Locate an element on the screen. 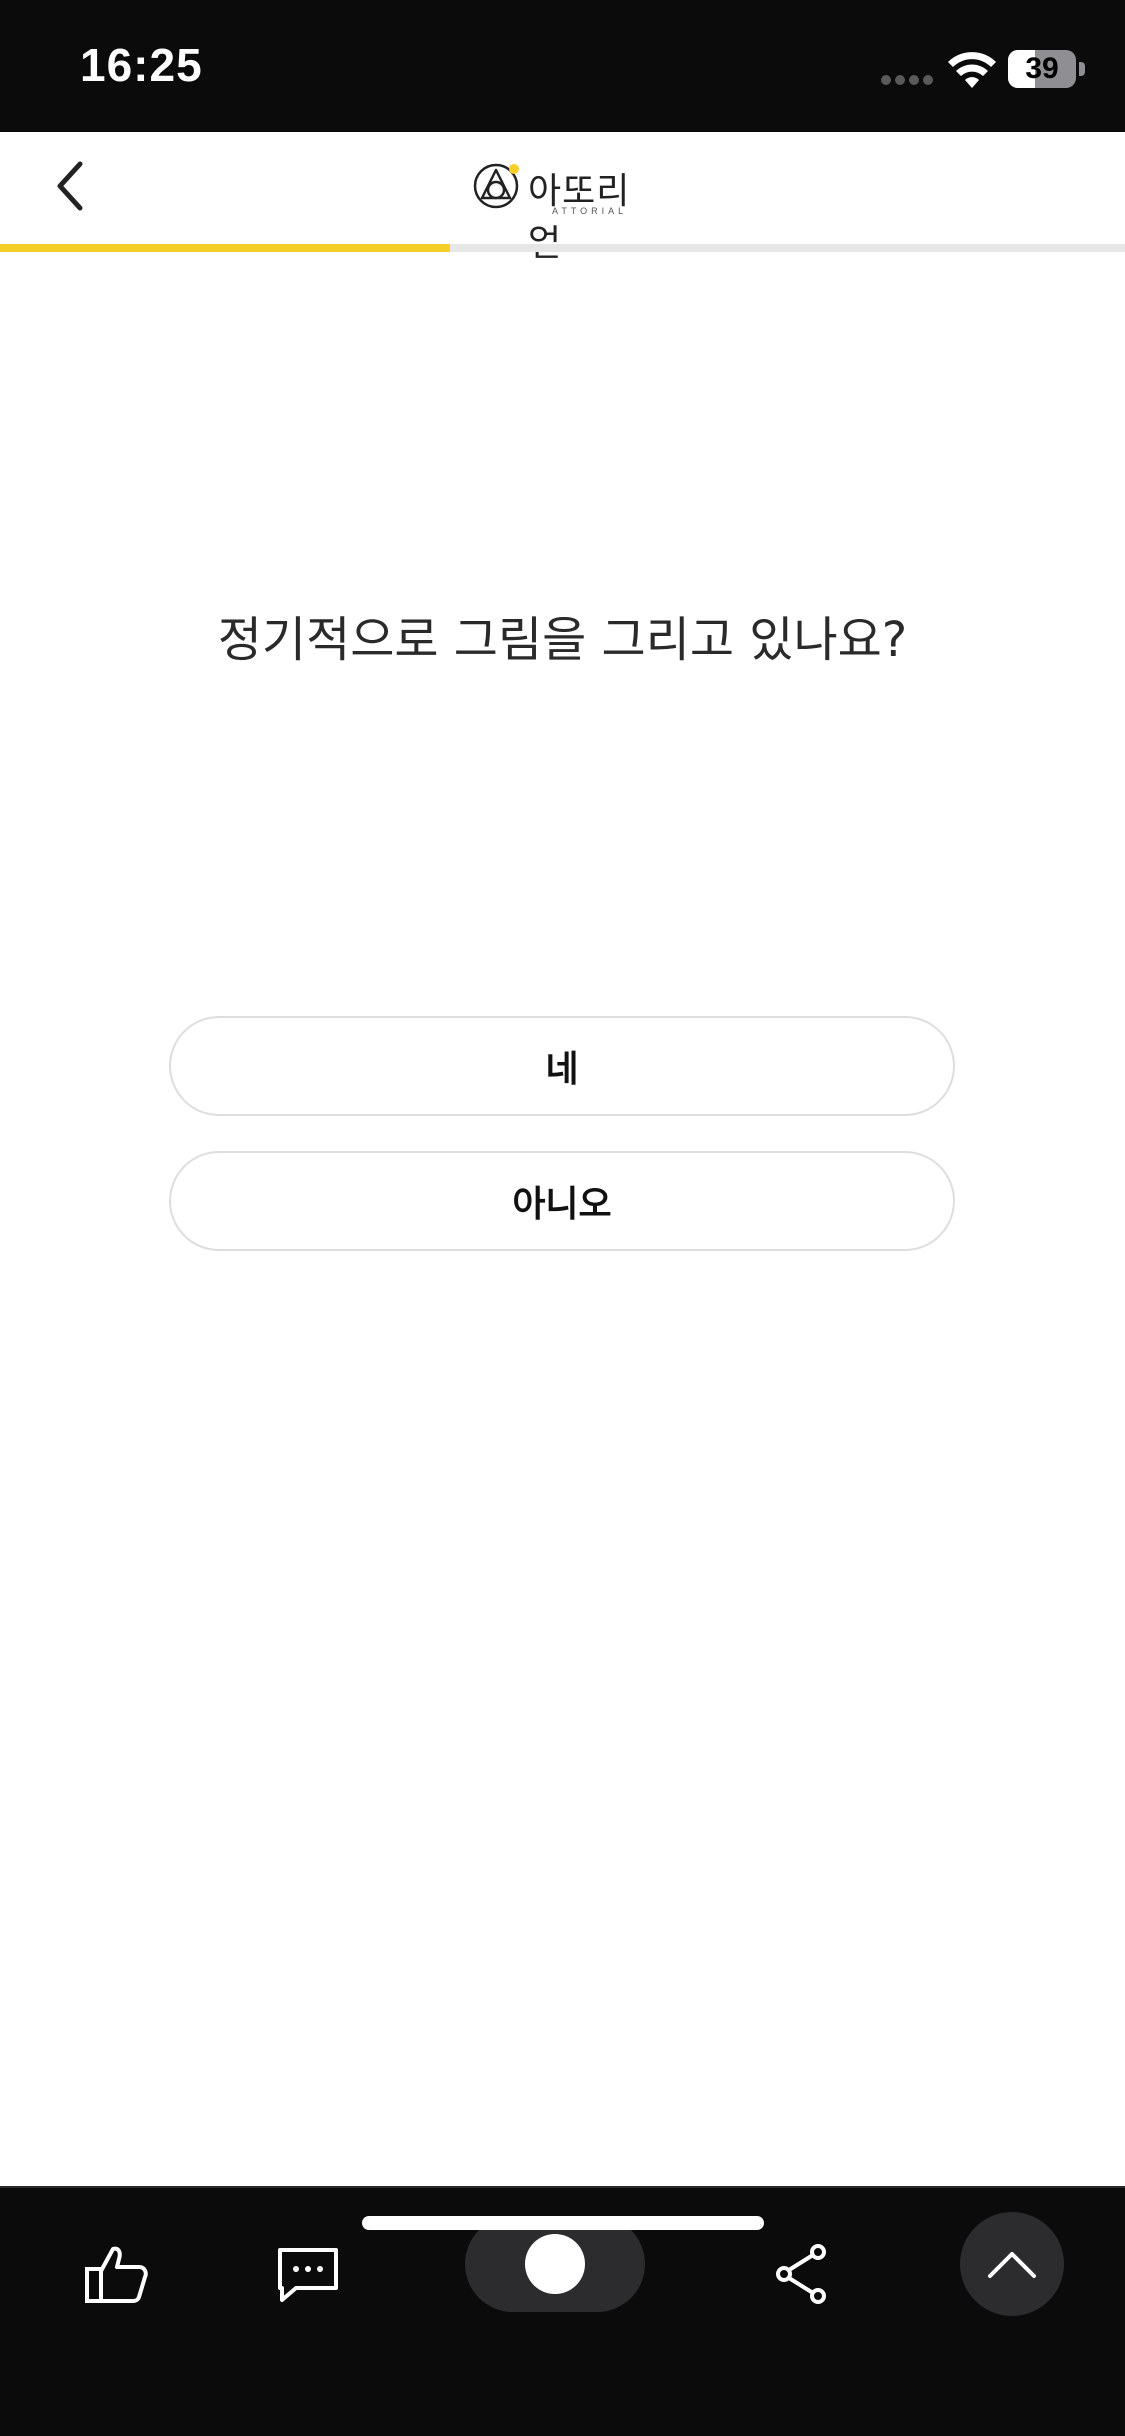 The image size is (1125, 2436). wifi-icon is located at coordinates (972, 70).